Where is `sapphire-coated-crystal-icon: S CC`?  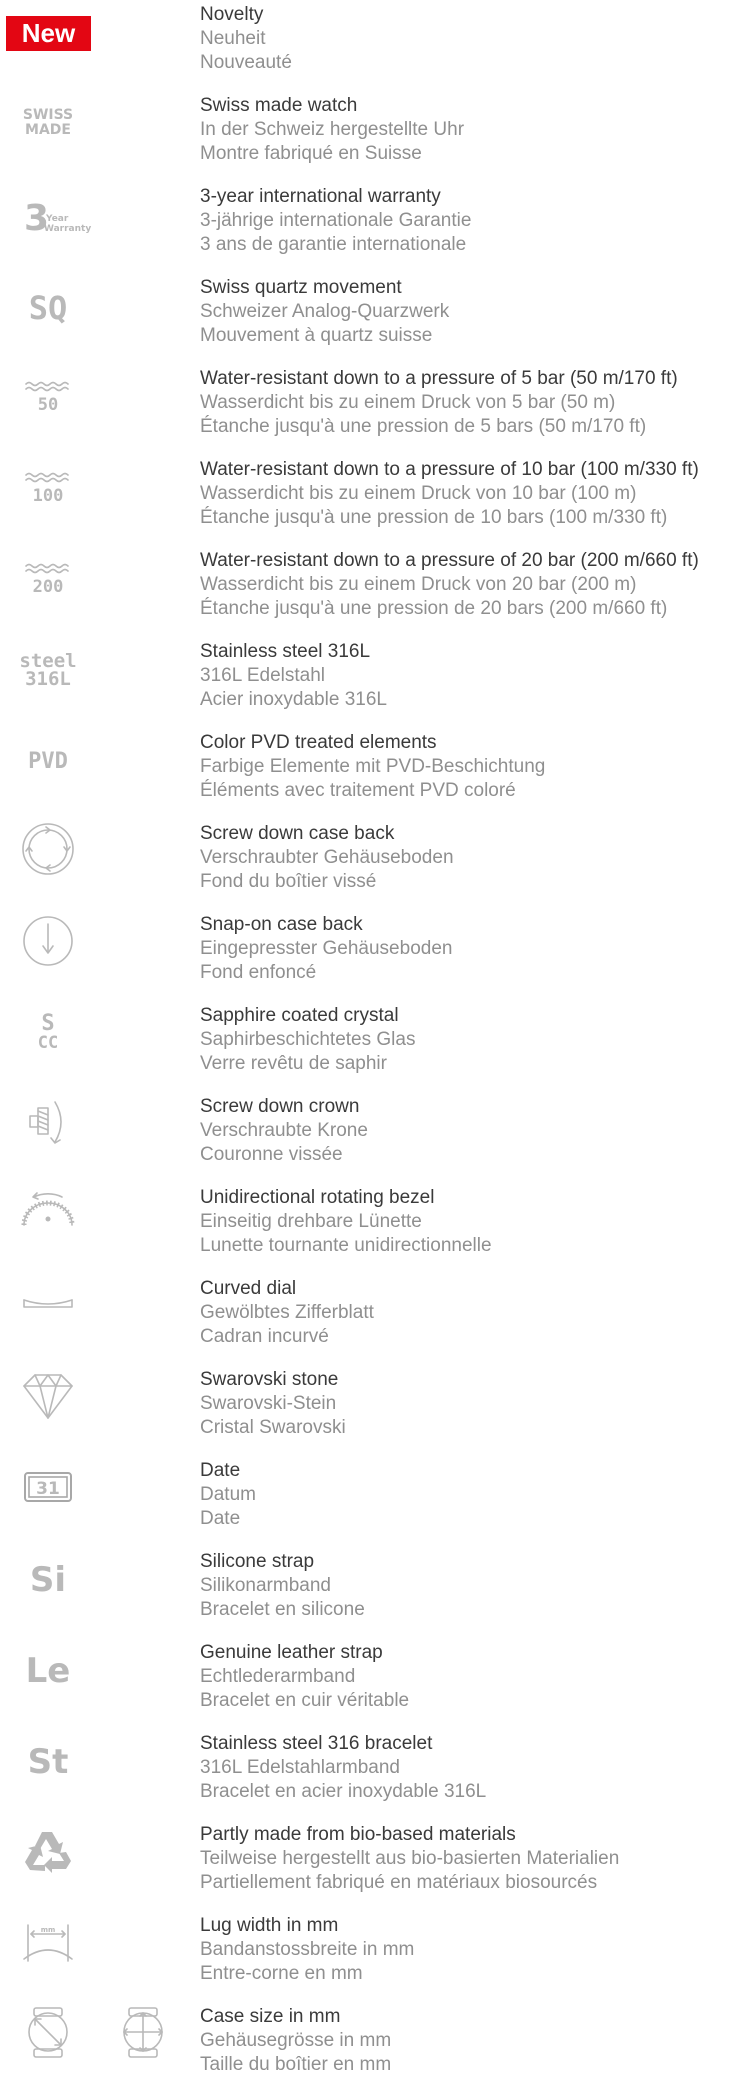
sapphire-coated-crystal-icon: S CC is located at coordinates (50, 1043).